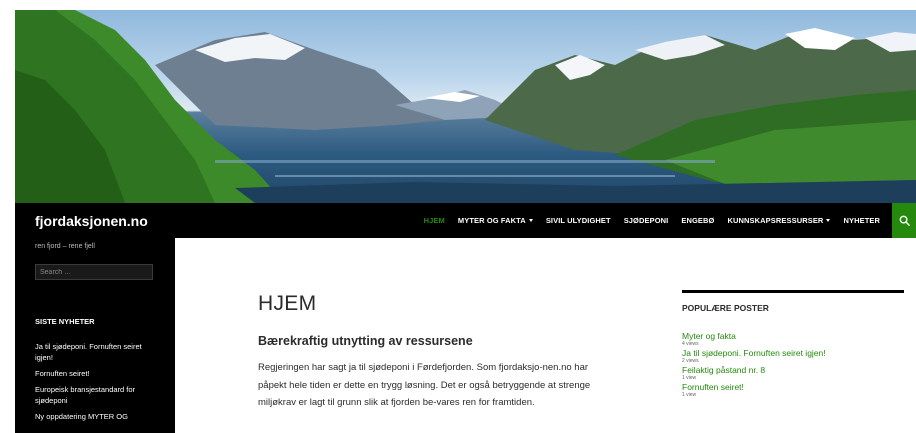 The width and height of the screenshot is (916, 433). I want to click on search-icon, so click(904, 220).